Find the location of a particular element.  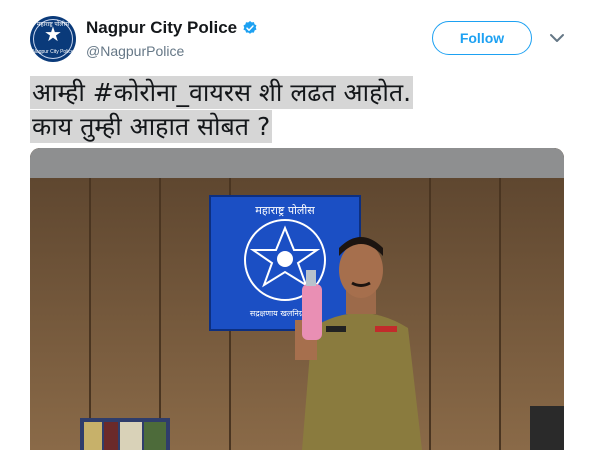

sign-text-top: महाराष्ट्र पोलीस is located at coordinates (285, 210).